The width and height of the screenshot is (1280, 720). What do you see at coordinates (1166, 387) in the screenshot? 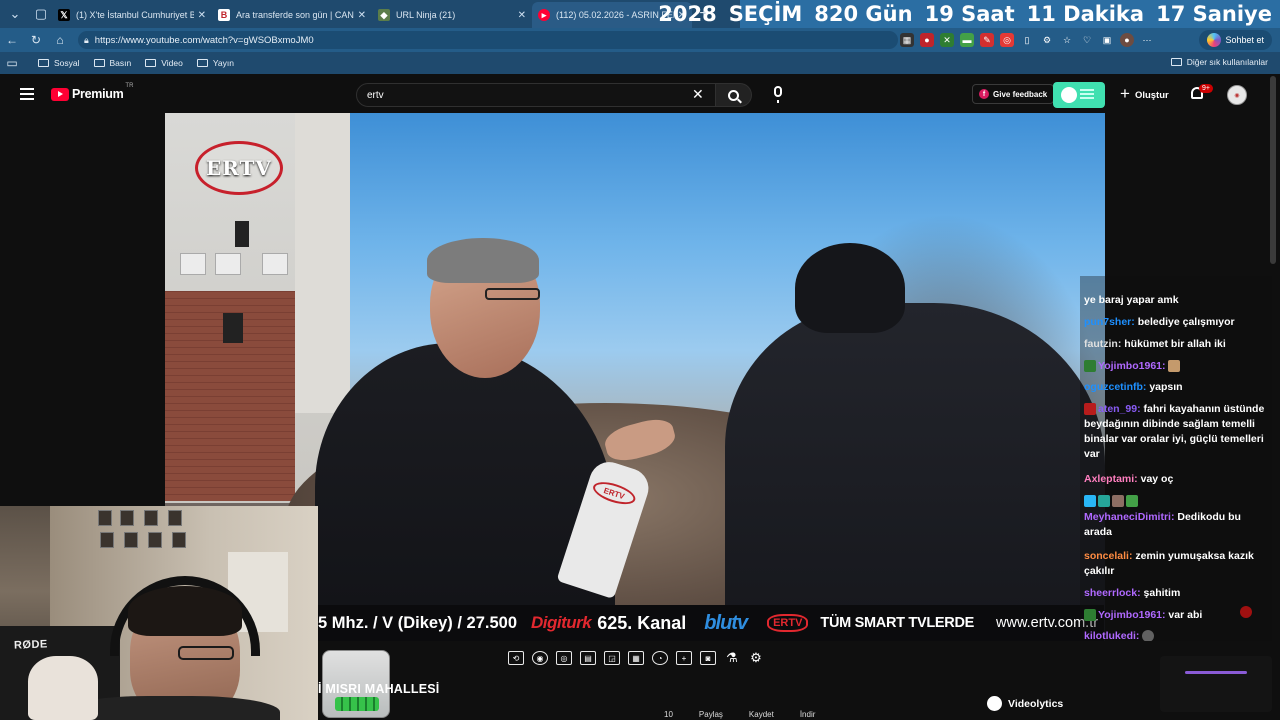
I see `chat-text: yapsın` at bounding box center [1166, 387].